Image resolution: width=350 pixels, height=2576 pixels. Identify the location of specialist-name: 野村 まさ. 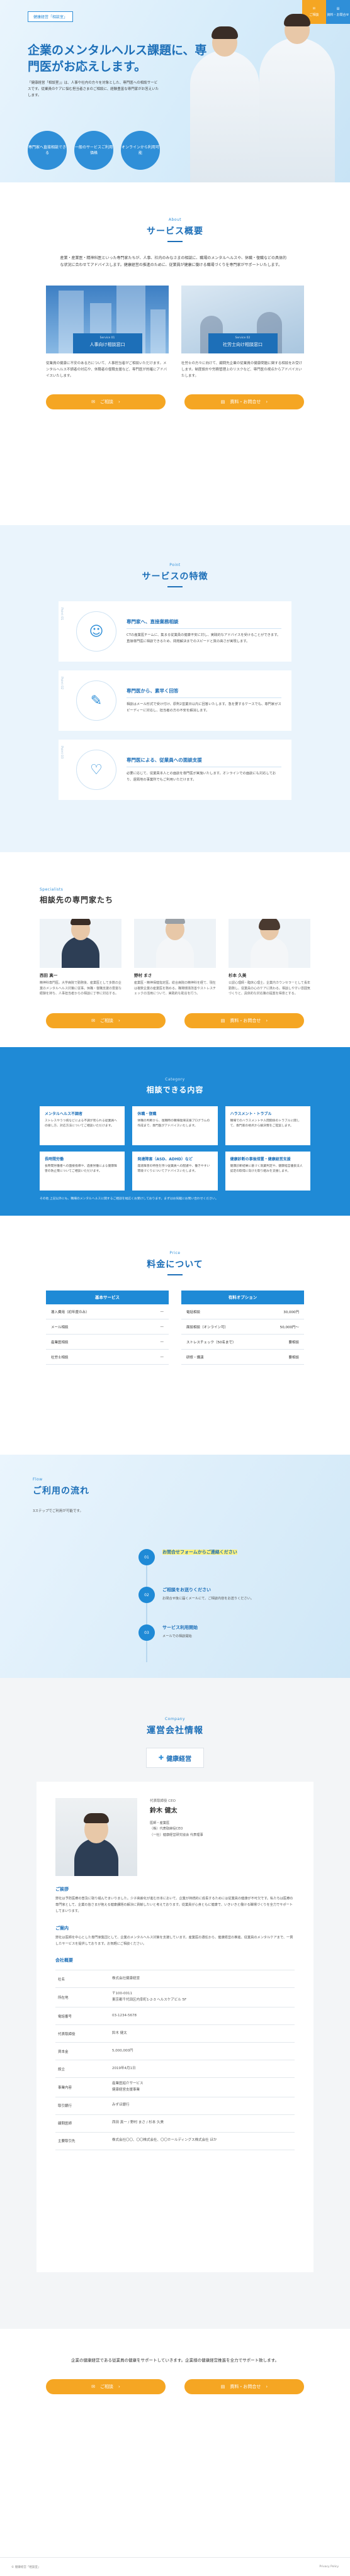
(143, 975).